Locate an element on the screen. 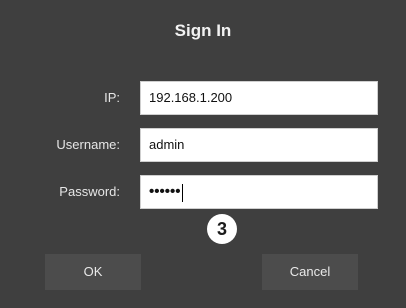  ip-field: 192.168.1.200 is located at coordinates (259, 98).